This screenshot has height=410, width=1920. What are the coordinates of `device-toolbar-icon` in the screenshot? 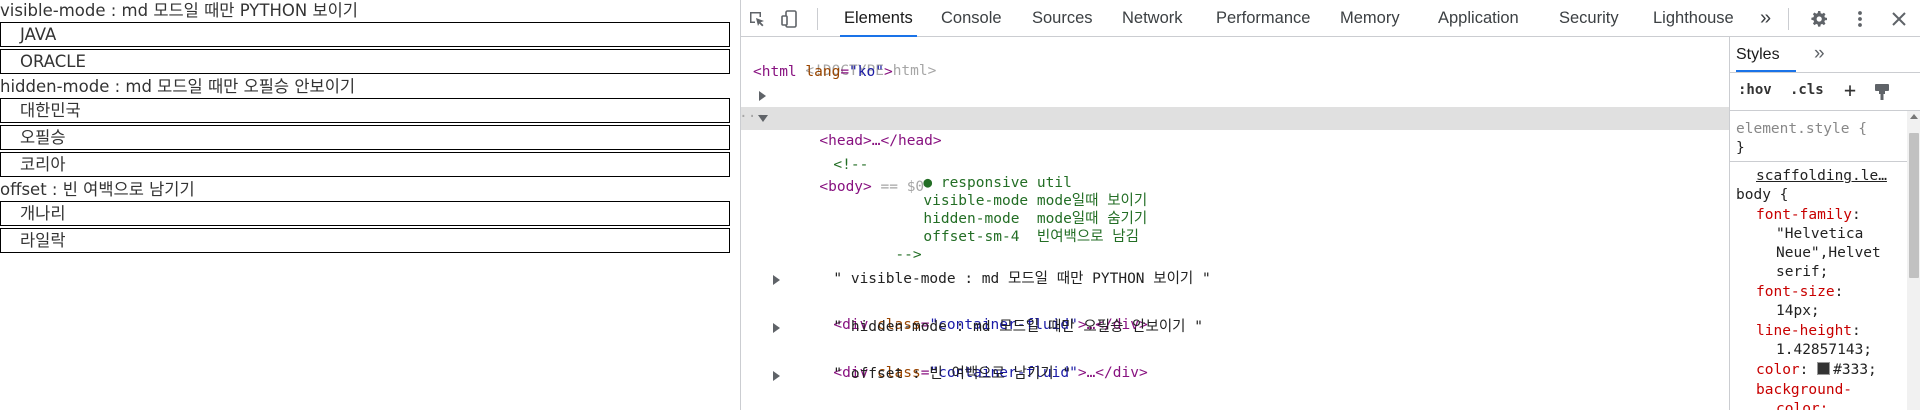 It's located at (790, 19).